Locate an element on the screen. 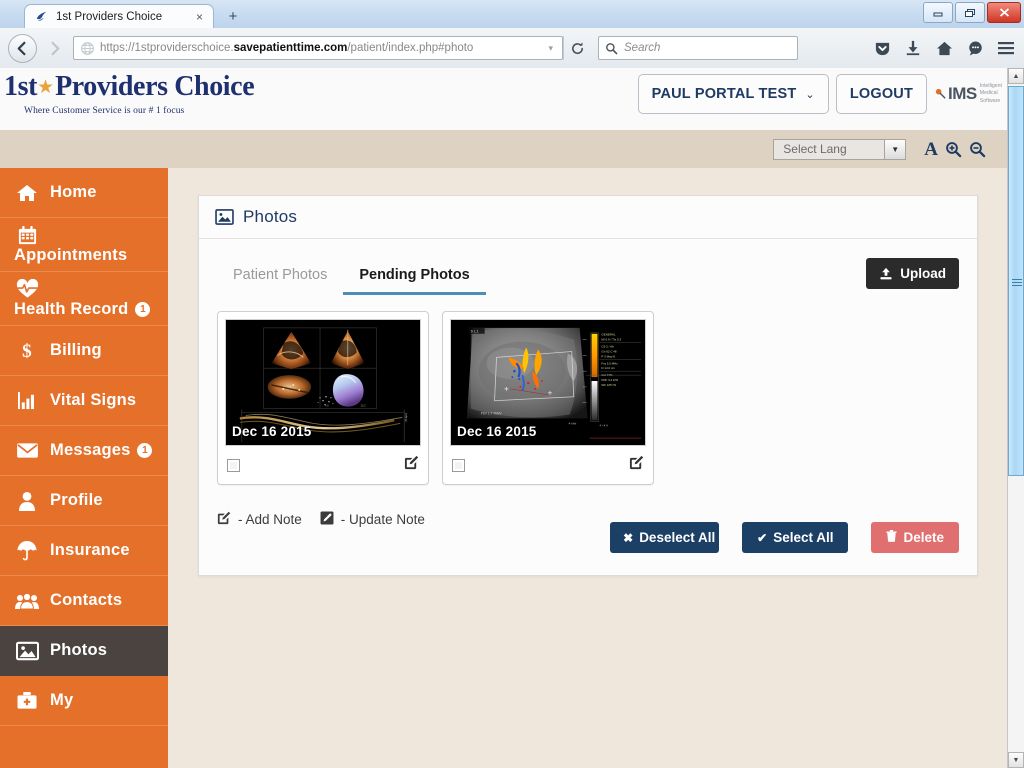 Image resolution: width=1024 pixels, height=768 pixels. page-scrollbar: ▲ ▼ is located at coordinates (1015, 418).